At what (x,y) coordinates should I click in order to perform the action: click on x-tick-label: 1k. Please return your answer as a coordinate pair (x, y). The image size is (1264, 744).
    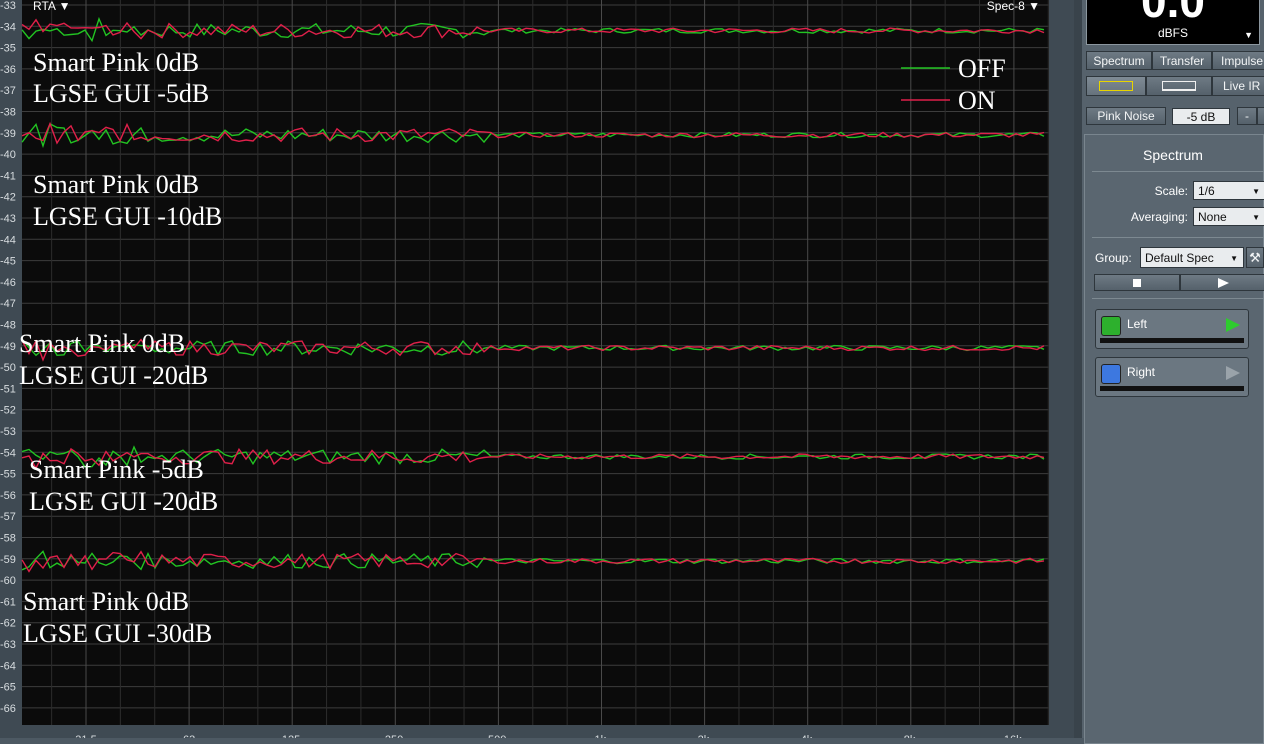
    Looking at the image, I should click on (601, 736).